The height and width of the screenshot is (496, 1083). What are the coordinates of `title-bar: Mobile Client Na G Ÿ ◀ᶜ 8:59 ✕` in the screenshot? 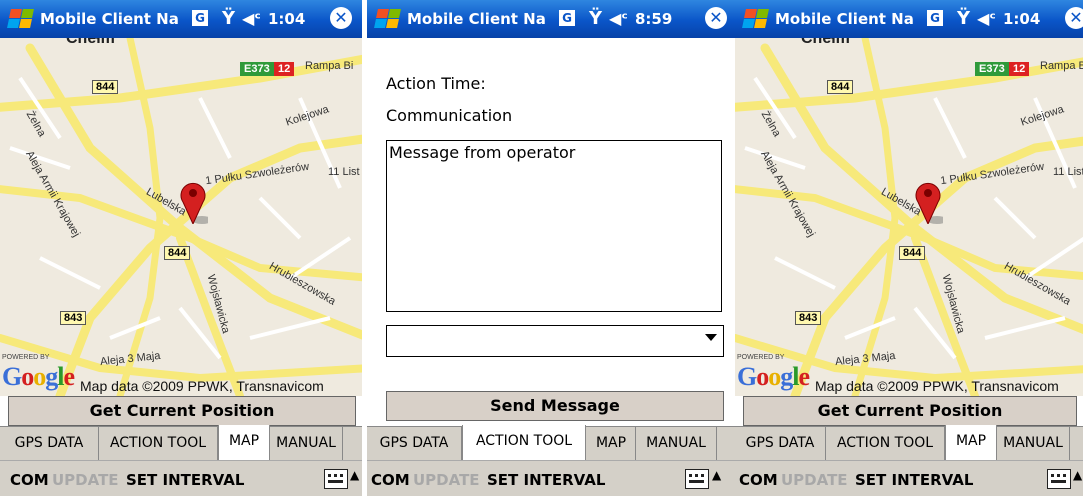 It's located at (551, 19).